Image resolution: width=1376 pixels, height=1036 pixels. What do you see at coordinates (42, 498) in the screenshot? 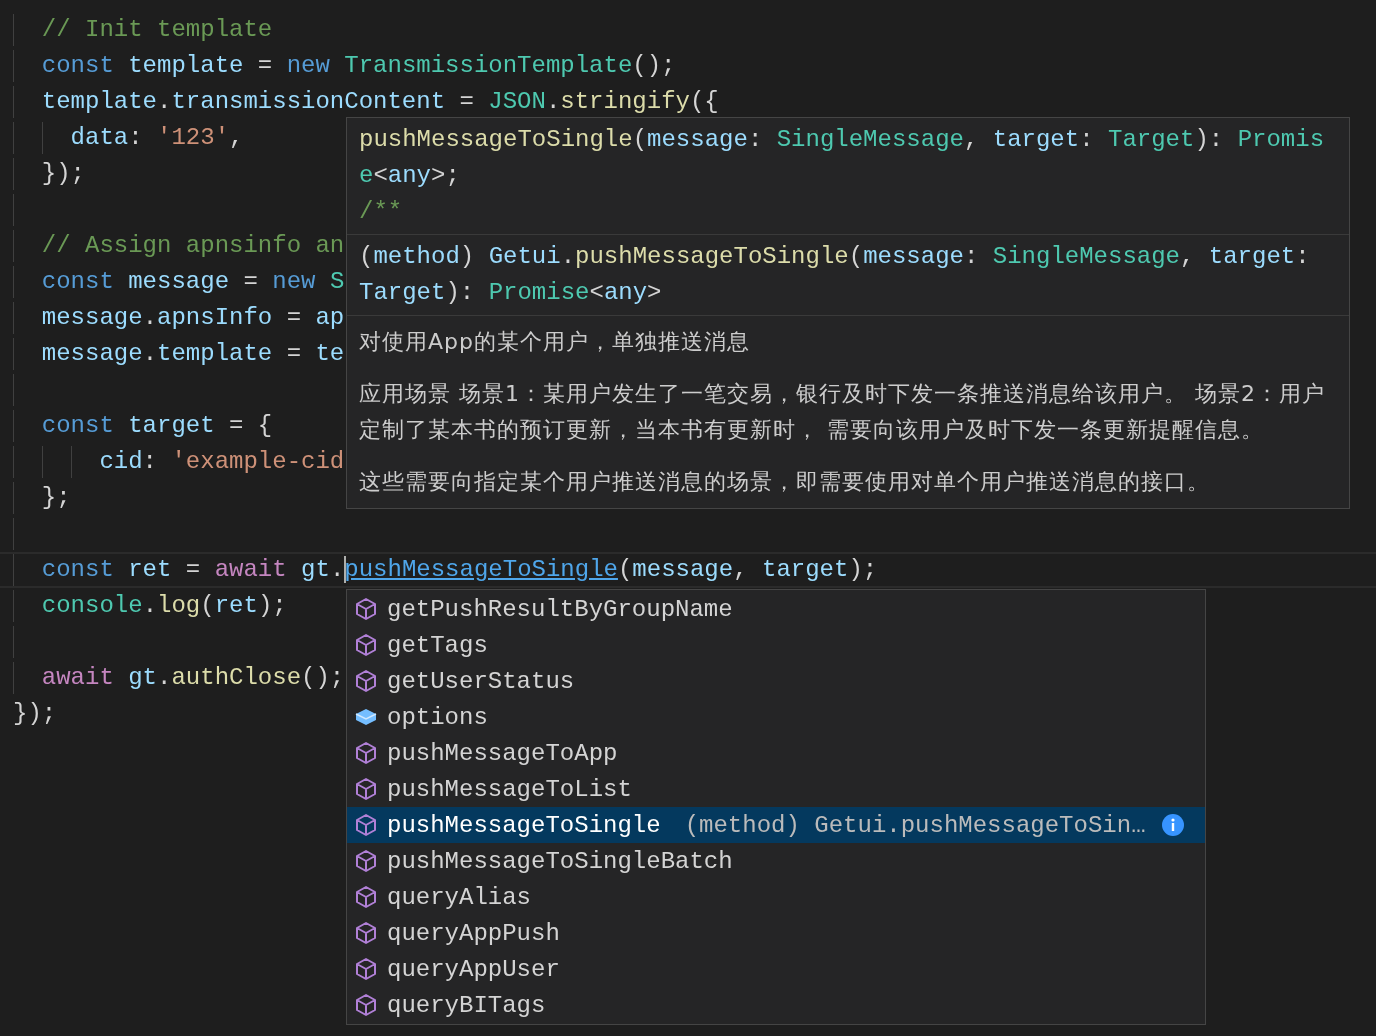
I see `code-line: };` at bounding box center [42, 498].